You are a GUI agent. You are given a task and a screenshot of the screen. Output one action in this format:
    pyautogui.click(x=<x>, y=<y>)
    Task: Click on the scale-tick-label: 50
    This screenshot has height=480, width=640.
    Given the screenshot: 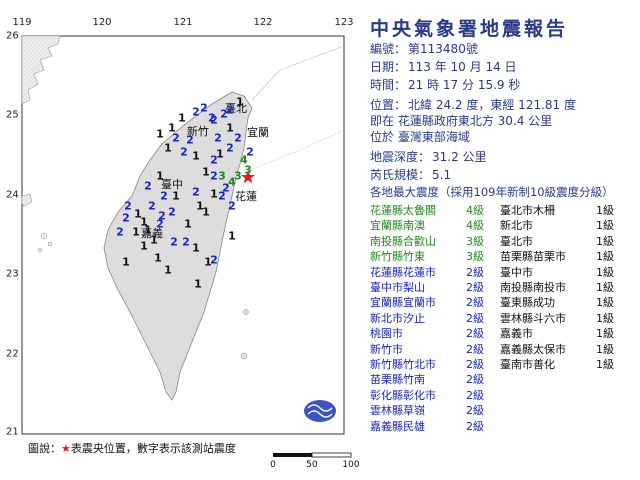 What is the action you would take?
    pyautogui.click(x=312, y=465)
    